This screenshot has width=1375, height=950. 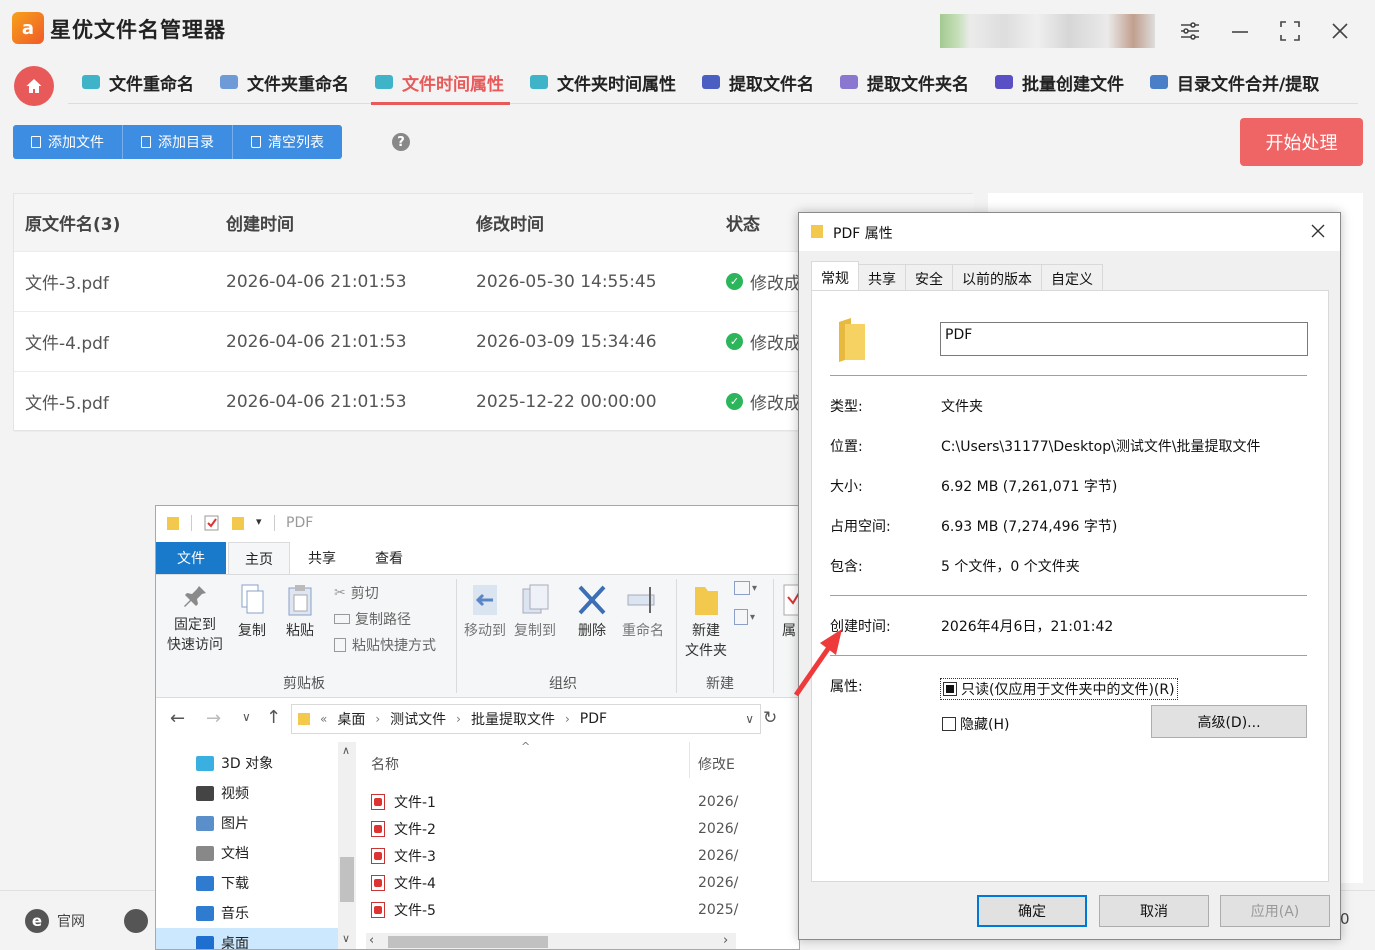 I want to click on col-header-modified: 修改E, so click(x=716, y=764).